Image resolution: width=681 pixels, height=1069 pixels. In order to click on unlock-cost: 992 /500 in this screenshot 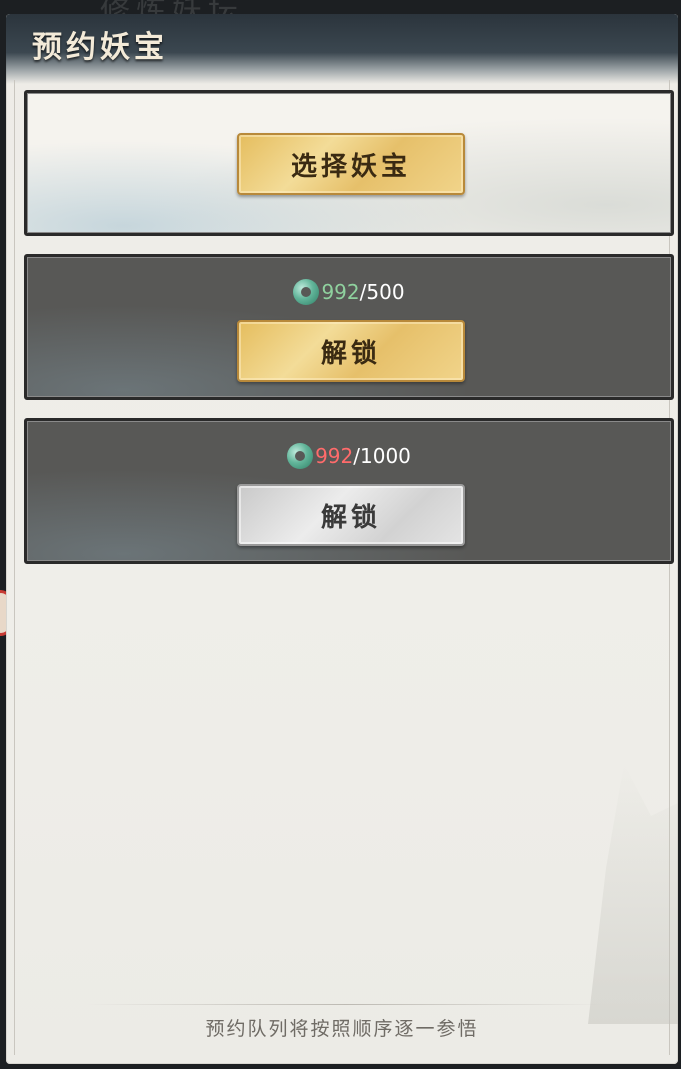, I will do `click(349, 292)`.